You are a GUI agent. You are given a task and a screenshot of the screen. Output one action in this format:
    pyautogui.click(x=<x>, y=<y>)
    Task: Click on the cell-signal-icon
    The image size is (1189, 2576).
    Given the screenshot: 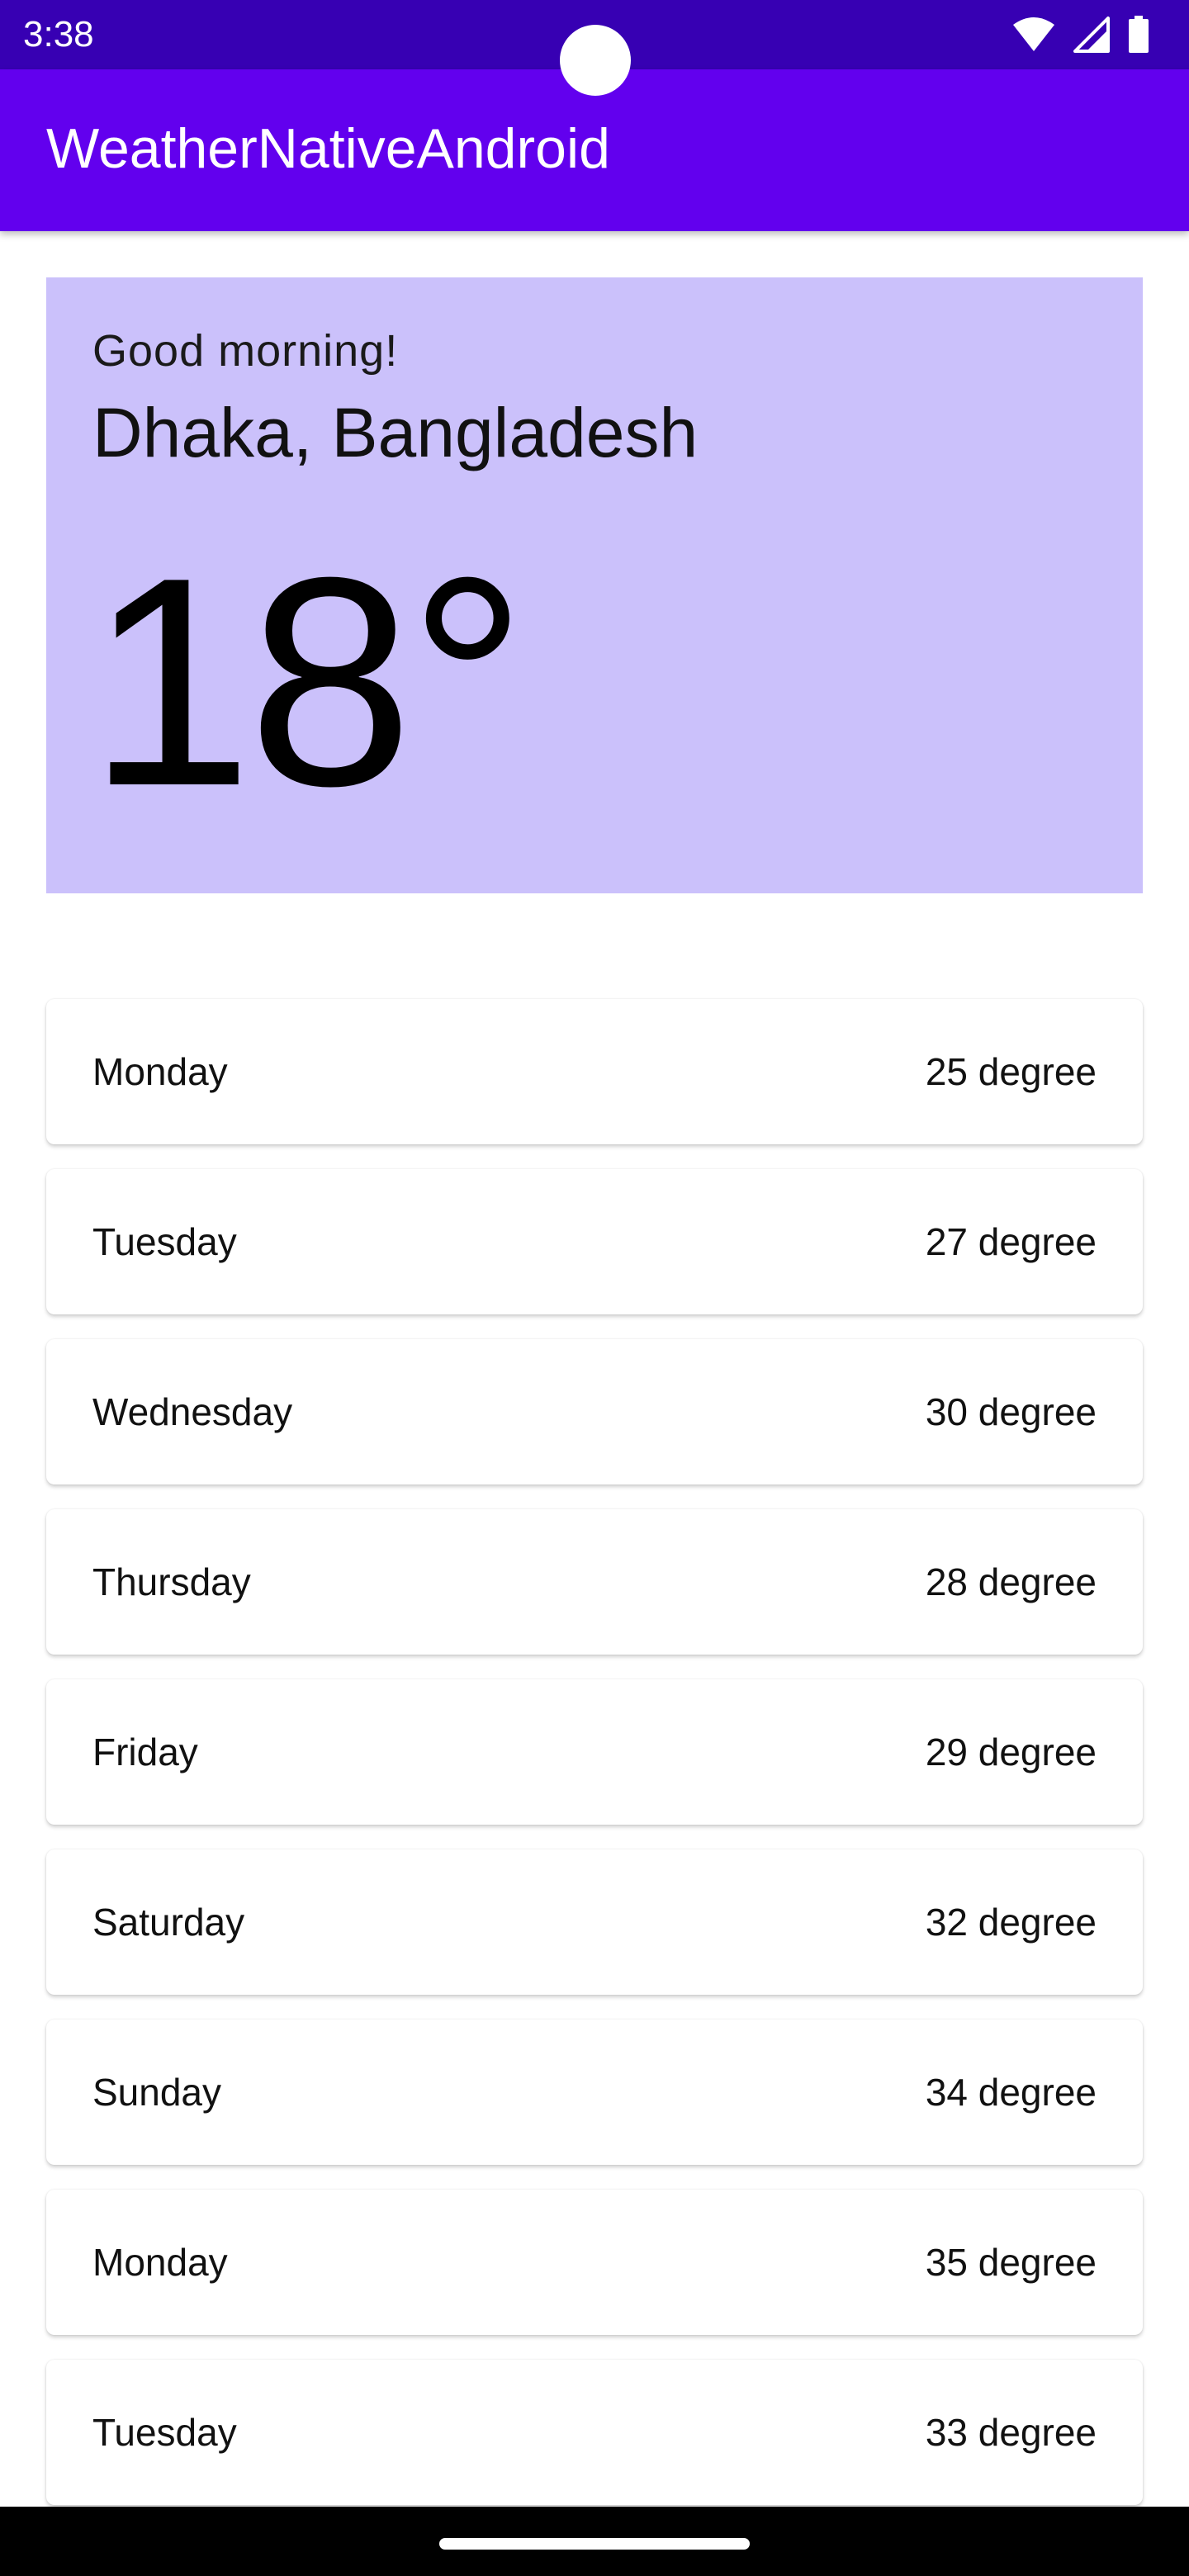 What is the action you would take?
    pyautogui.click(x=1091, y=35)
    